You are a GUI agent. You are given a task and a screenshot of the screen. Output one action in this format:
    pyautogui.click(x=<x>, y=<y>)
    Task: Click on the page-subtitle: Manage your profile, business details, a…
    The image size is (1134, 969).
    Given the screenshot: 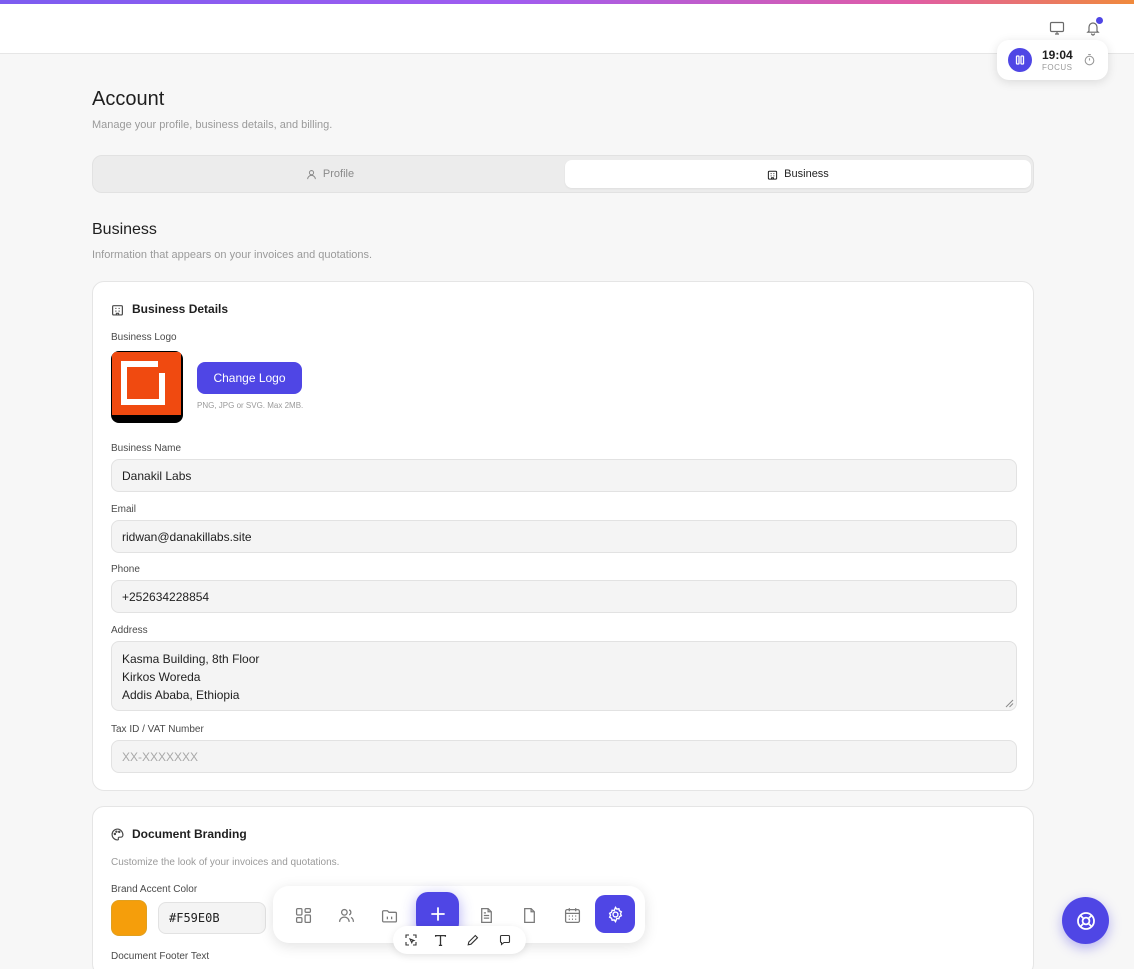 What is the action you would take?
    pyautogui.click(x=212, y=125)
    